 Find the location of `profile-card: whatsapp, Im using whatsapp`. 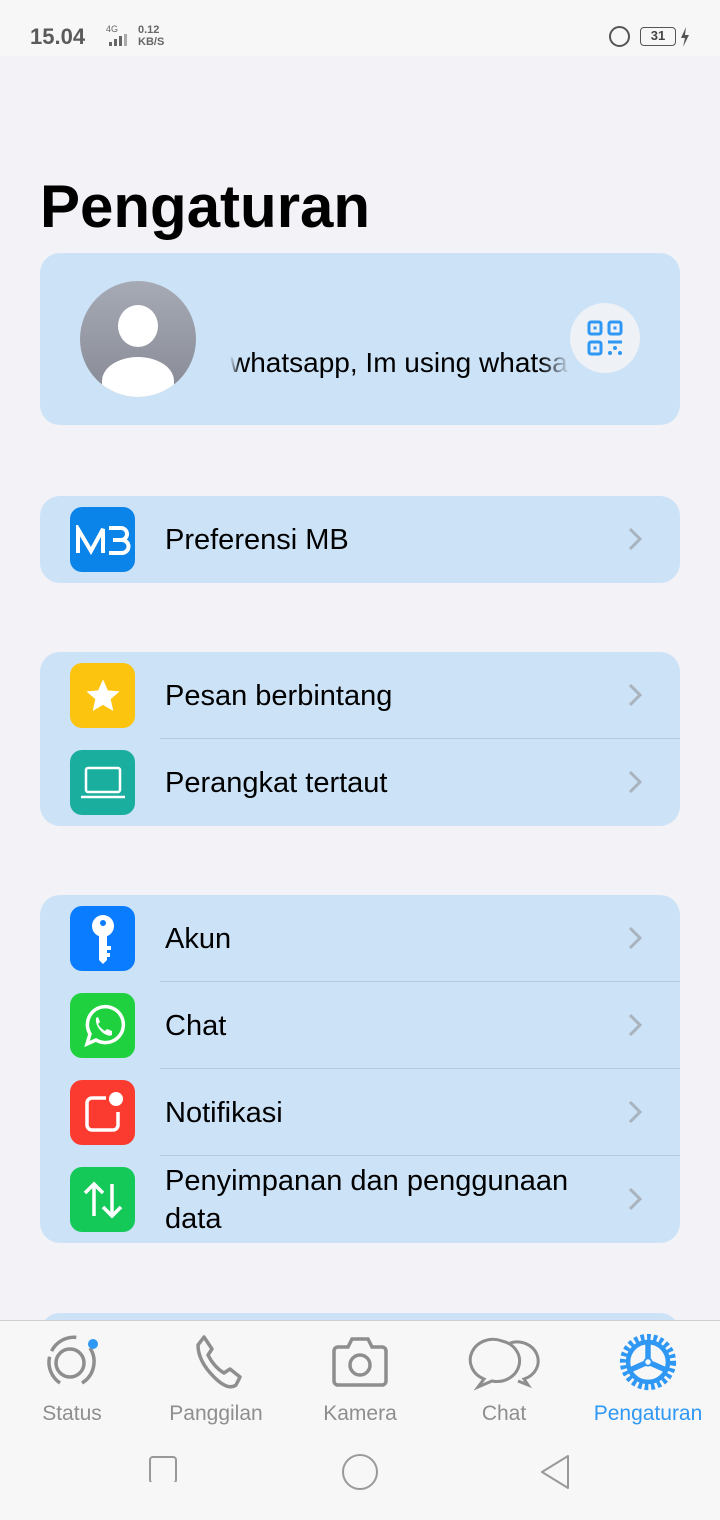

profile-card: whatsapp, Im using whatsapp is located at coordinates (360, 339).